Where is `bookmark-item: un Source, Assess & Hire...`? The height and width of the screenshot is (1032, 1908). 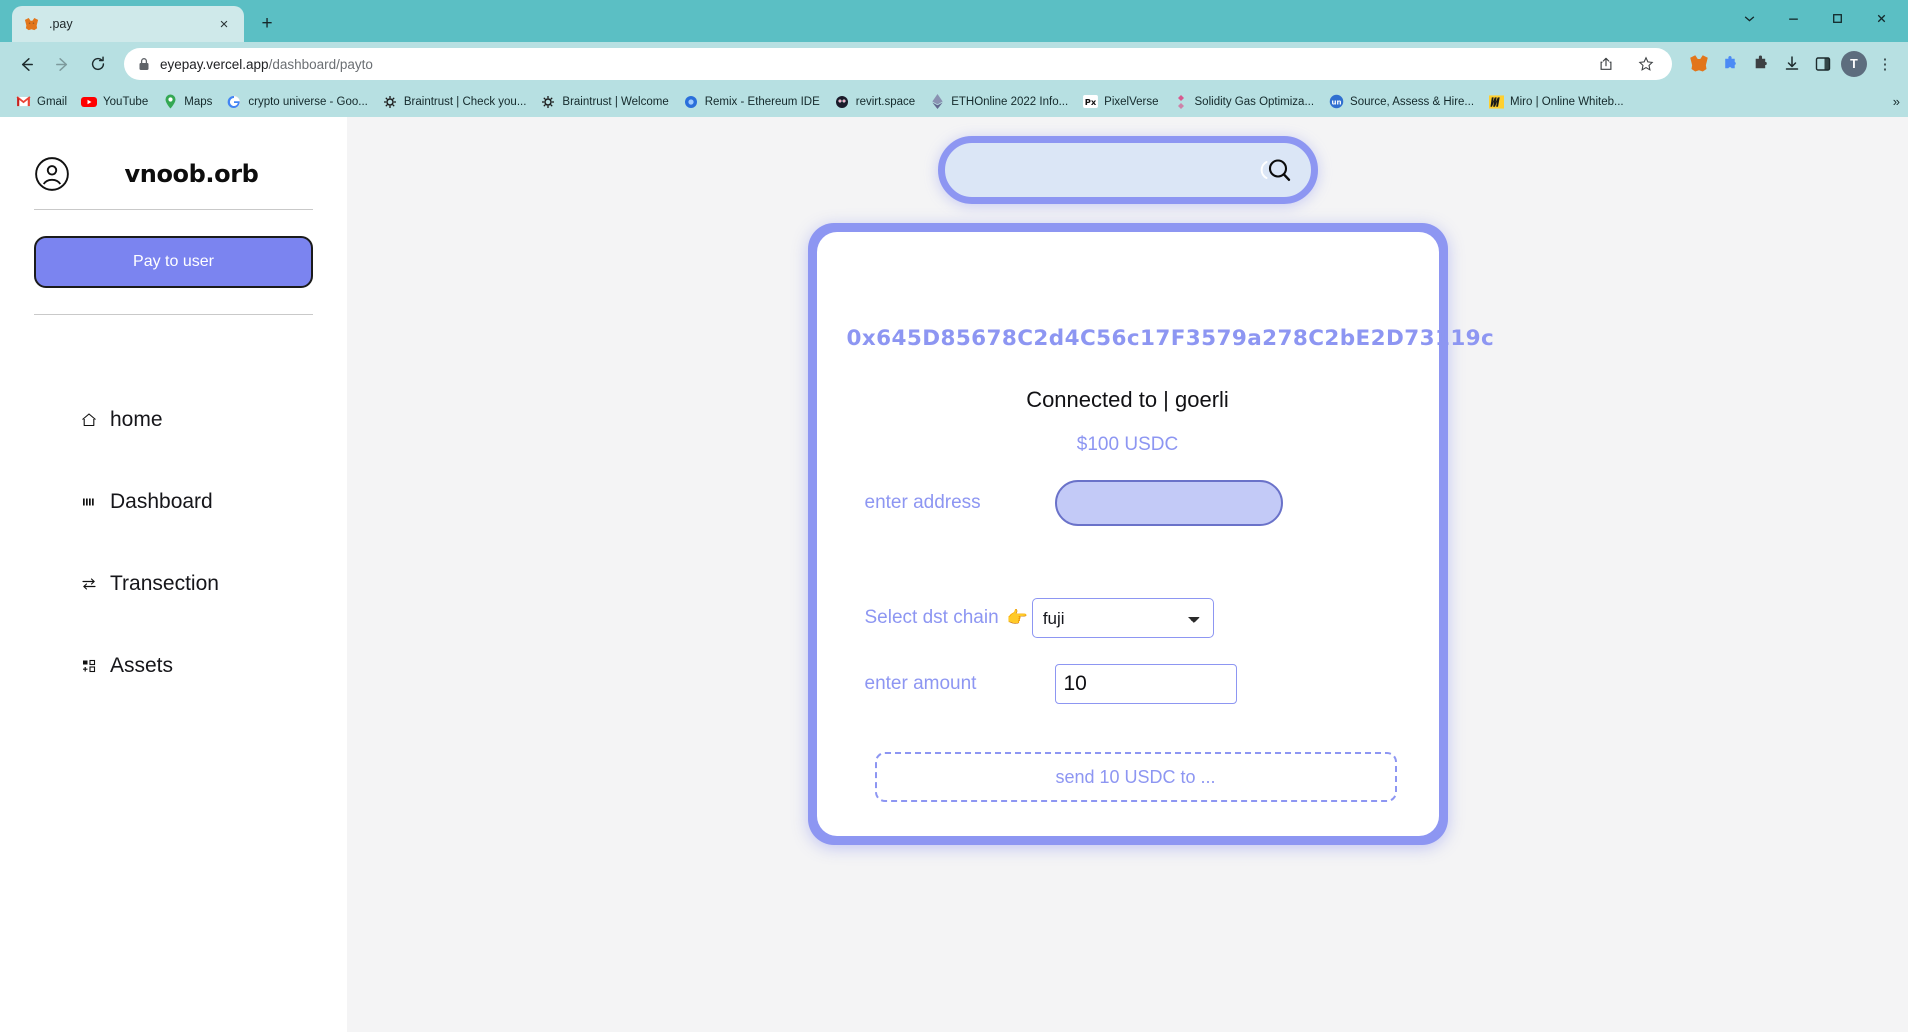 bookmark-item: un Source, Assess & Hire... is located at coordinates (1401, 102).